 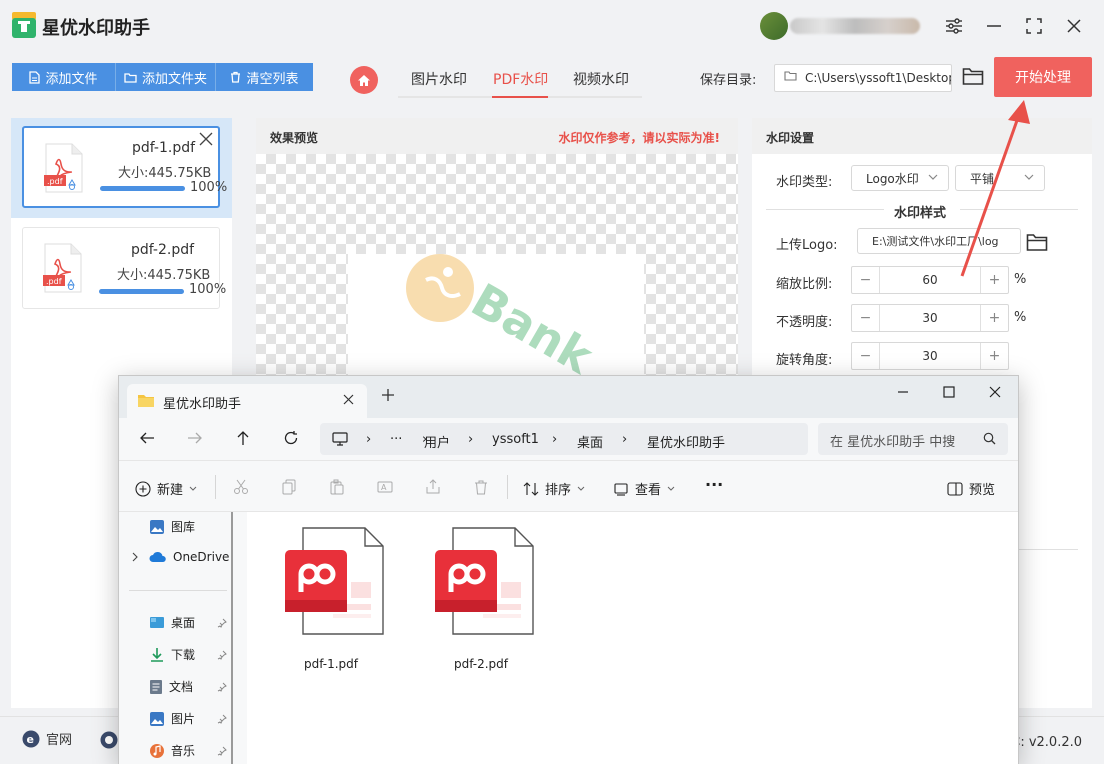 What do you see at coordinates (396, 439) in the screenshot?
I see `breadcrumb-more: ···` at bounding box center [396, 439].